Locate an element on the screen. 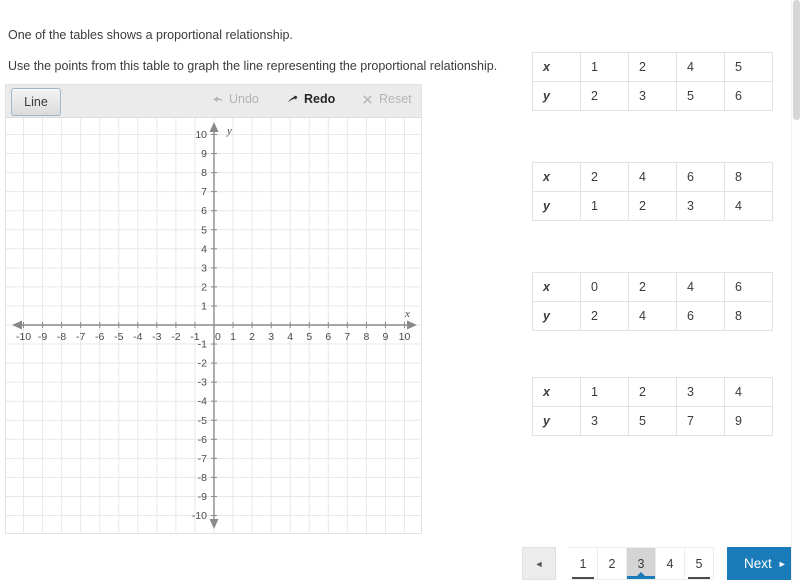 Image resolution: width=800 pixels, height=583 pixels. table-3-y-0: 2 is located at coordinates (604, 316).